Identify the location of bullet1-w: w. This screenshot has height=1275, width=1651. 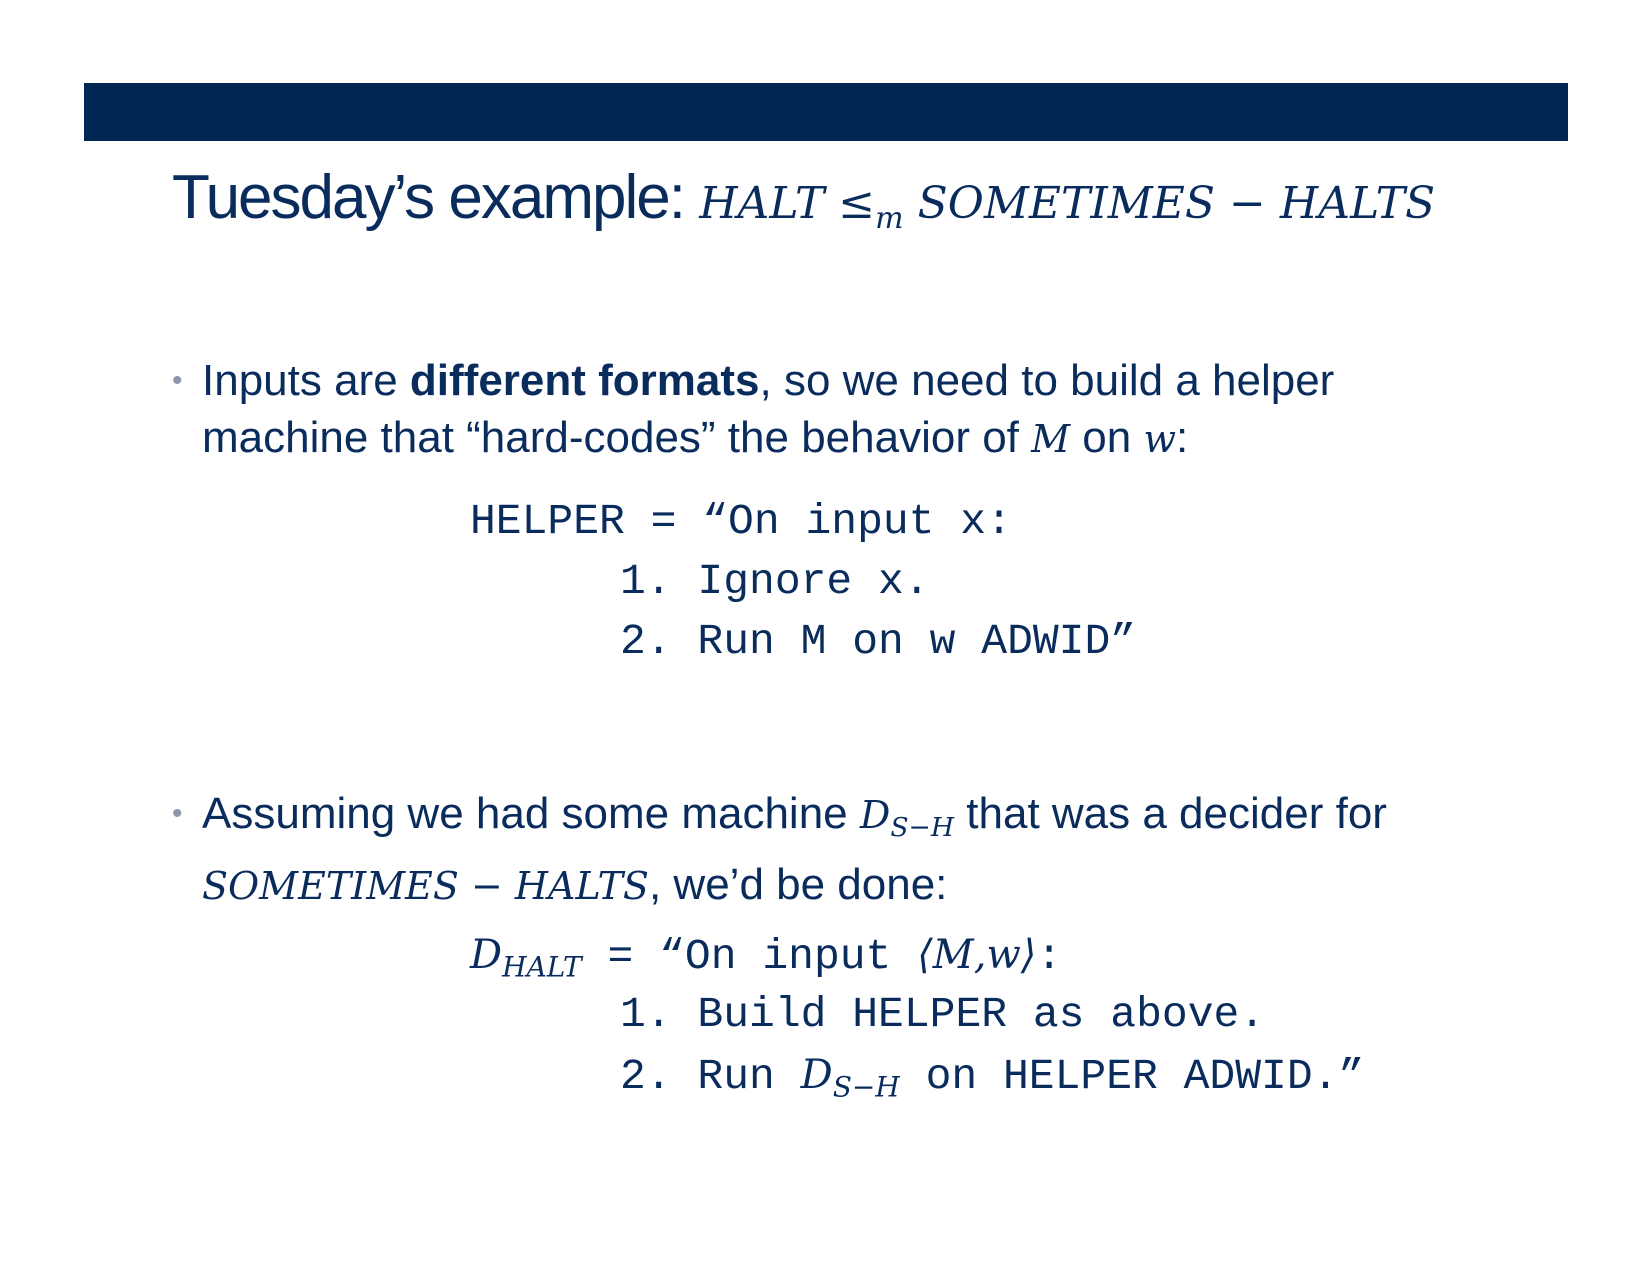
(1159, 439).